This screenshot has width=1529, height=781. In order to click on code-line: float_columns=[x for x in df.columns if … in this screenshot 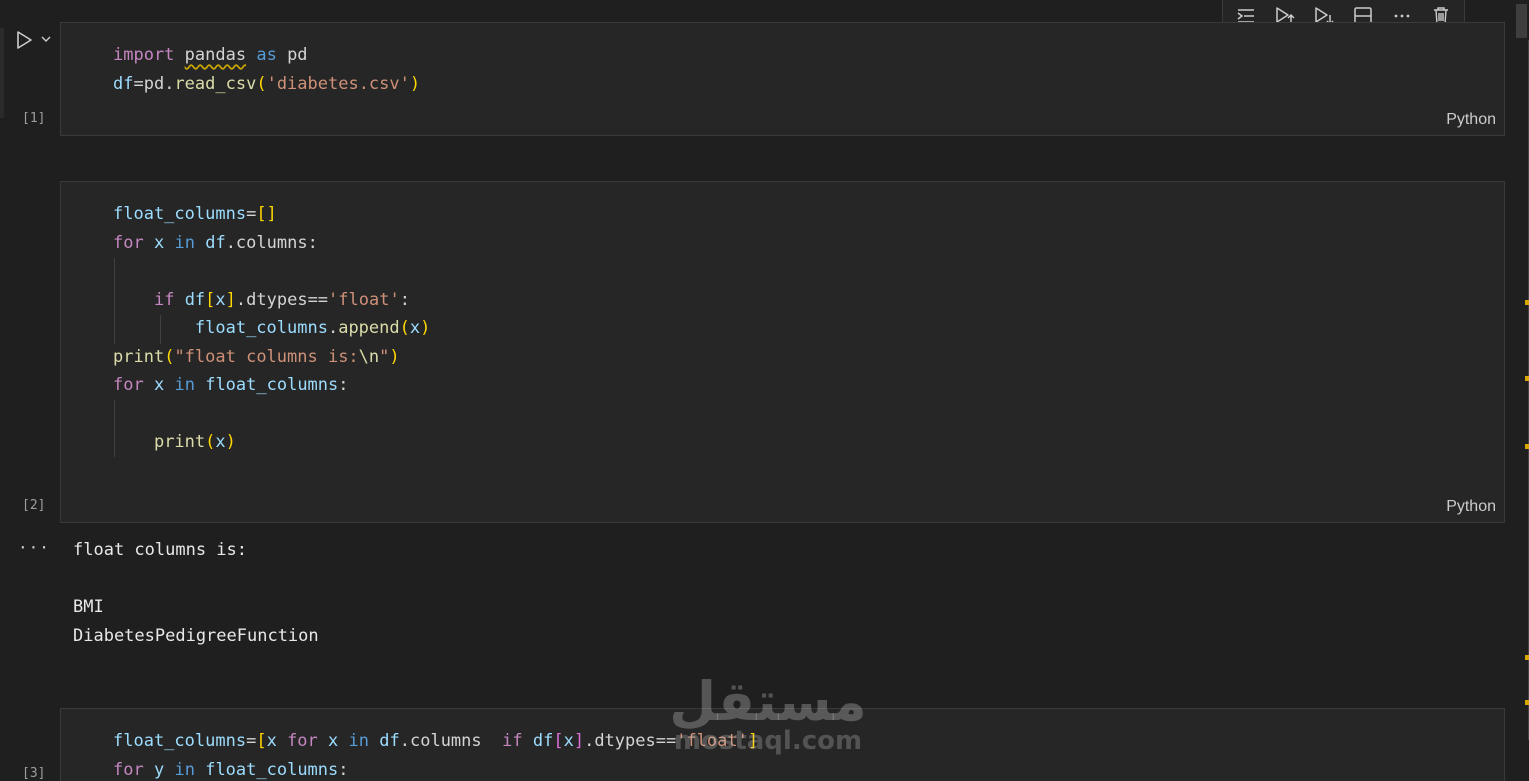, I will do `click(436, 741)`.